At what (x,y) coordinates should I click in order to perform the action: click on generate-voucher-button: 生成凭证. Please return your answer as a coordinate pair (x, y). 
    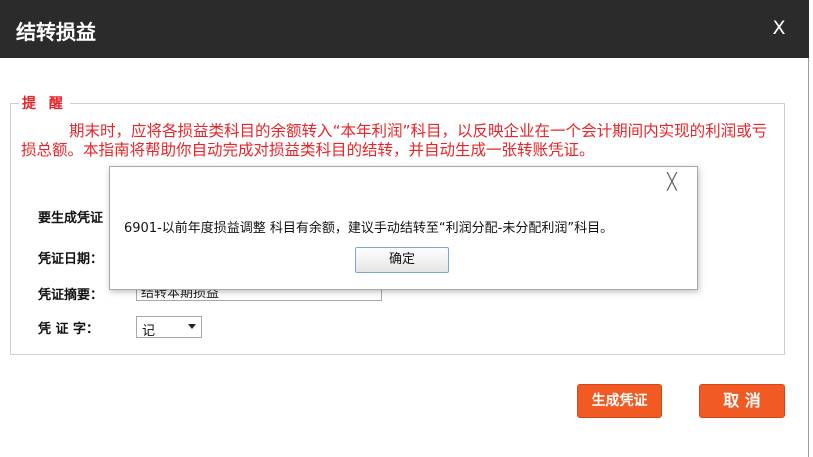
    Looking at the image, I should click on (619, 401).